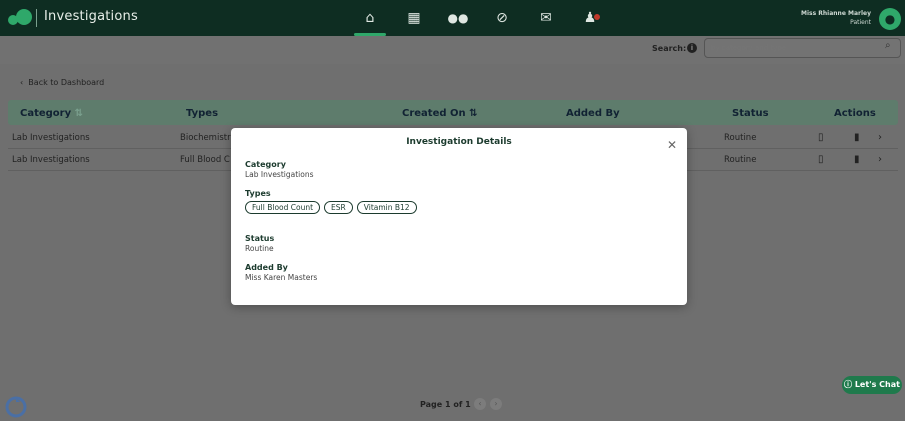  I want to click on recaptcha-icon, so click(16, 407).